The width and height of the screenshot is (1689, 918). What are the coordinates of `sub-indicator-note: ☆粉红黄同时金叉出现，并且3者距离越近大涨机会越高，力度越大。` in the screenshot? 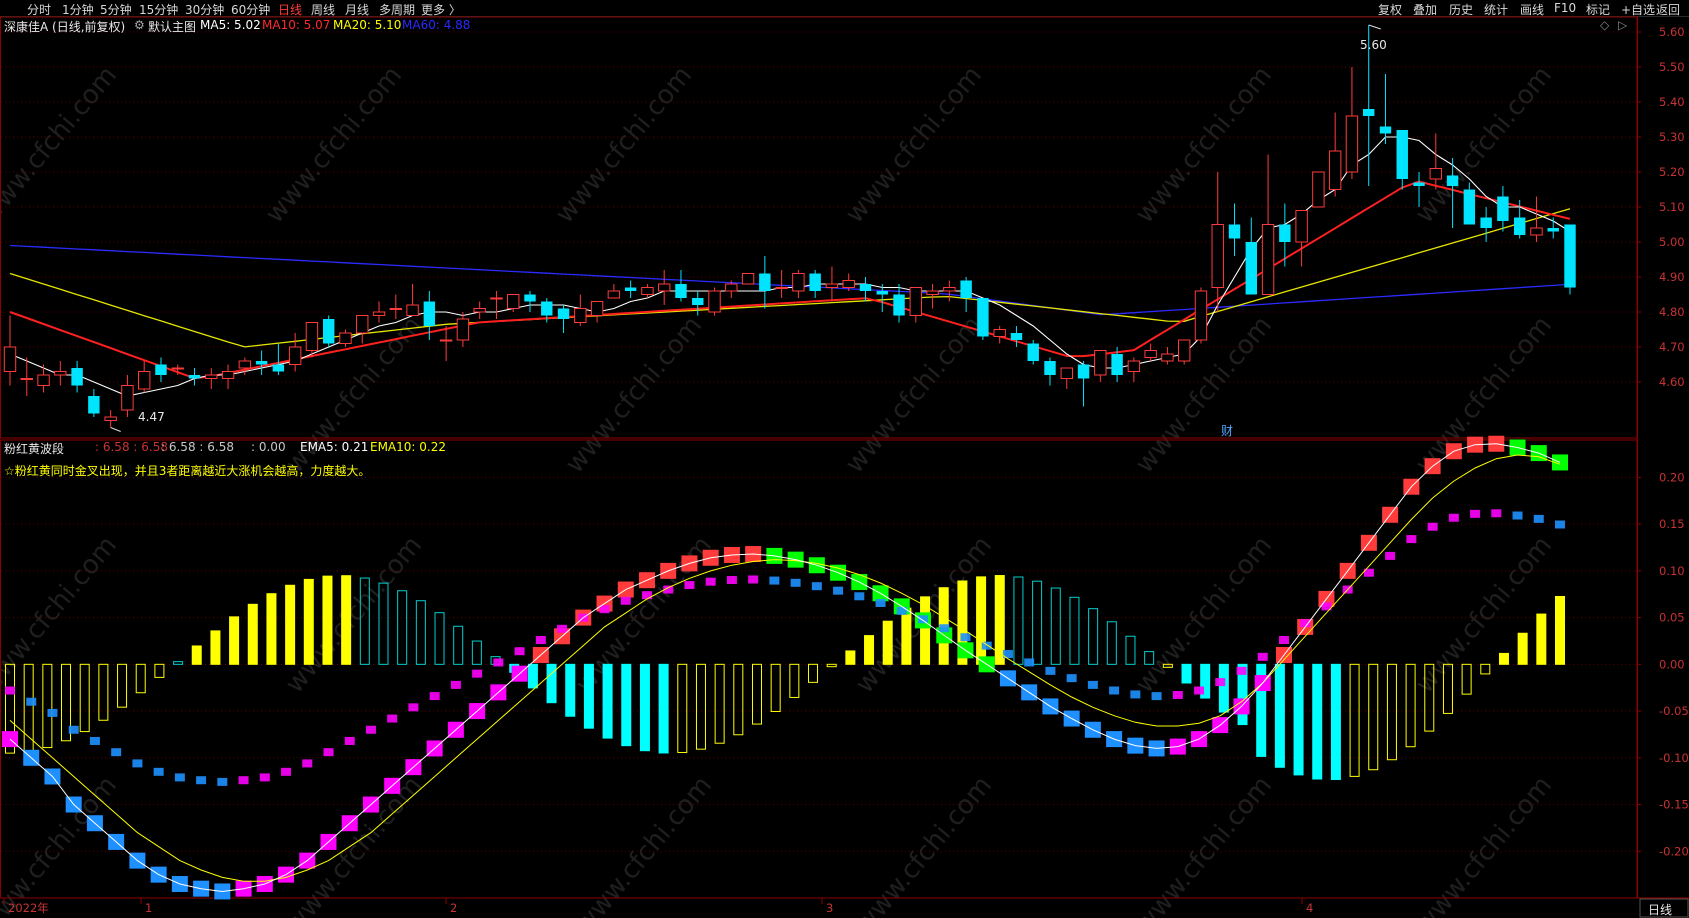 It's located at (187, 471).